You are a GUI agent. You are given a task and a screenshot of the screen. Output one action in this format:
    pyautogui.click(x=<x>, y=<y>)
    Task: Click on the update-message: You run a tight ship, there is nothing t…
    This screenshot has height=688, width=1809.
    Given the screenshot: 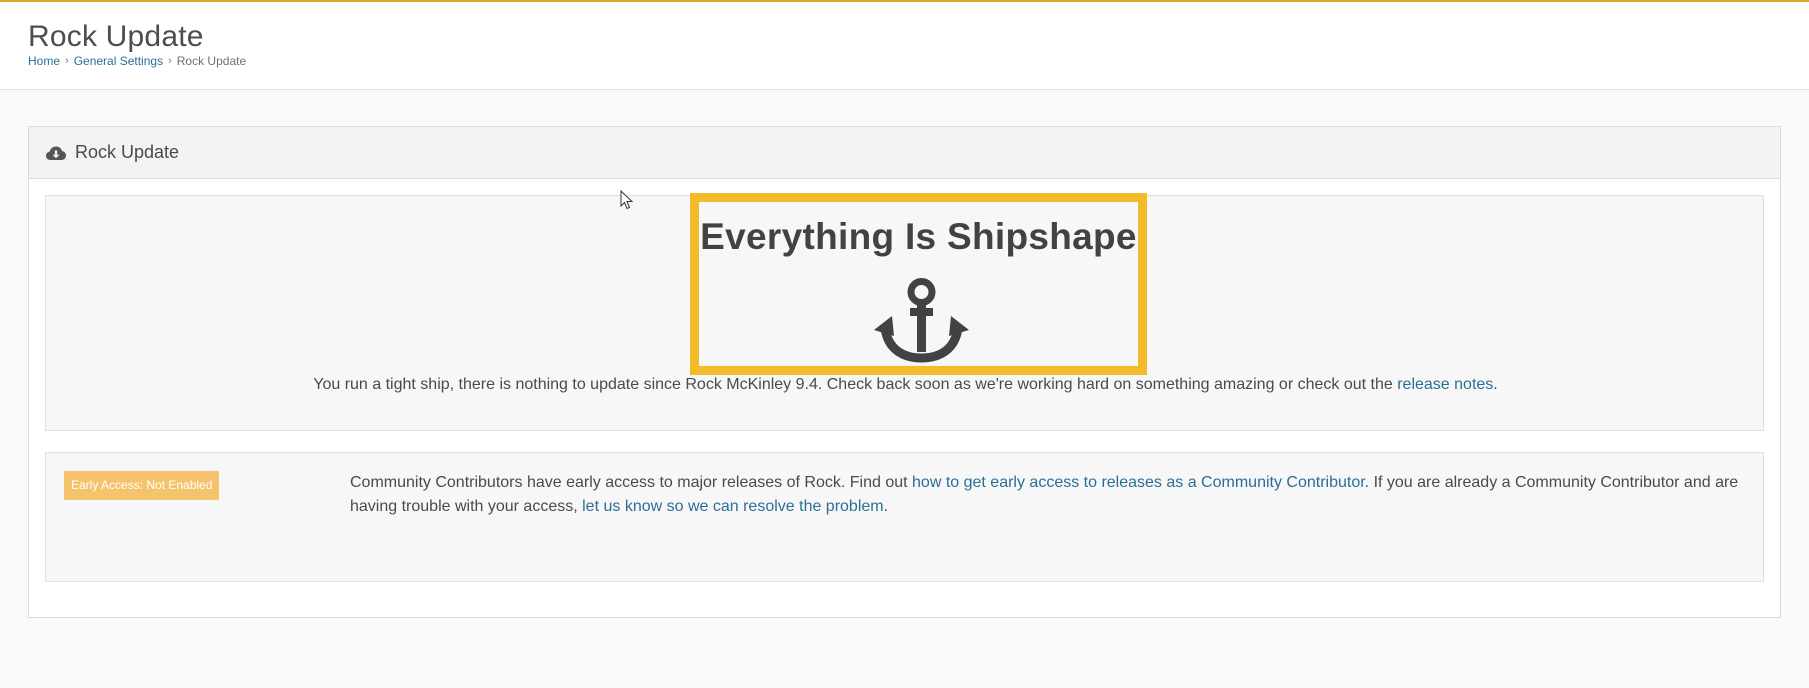 What is the action you would take?
    pyautogui.click(x=905, y=385)
    